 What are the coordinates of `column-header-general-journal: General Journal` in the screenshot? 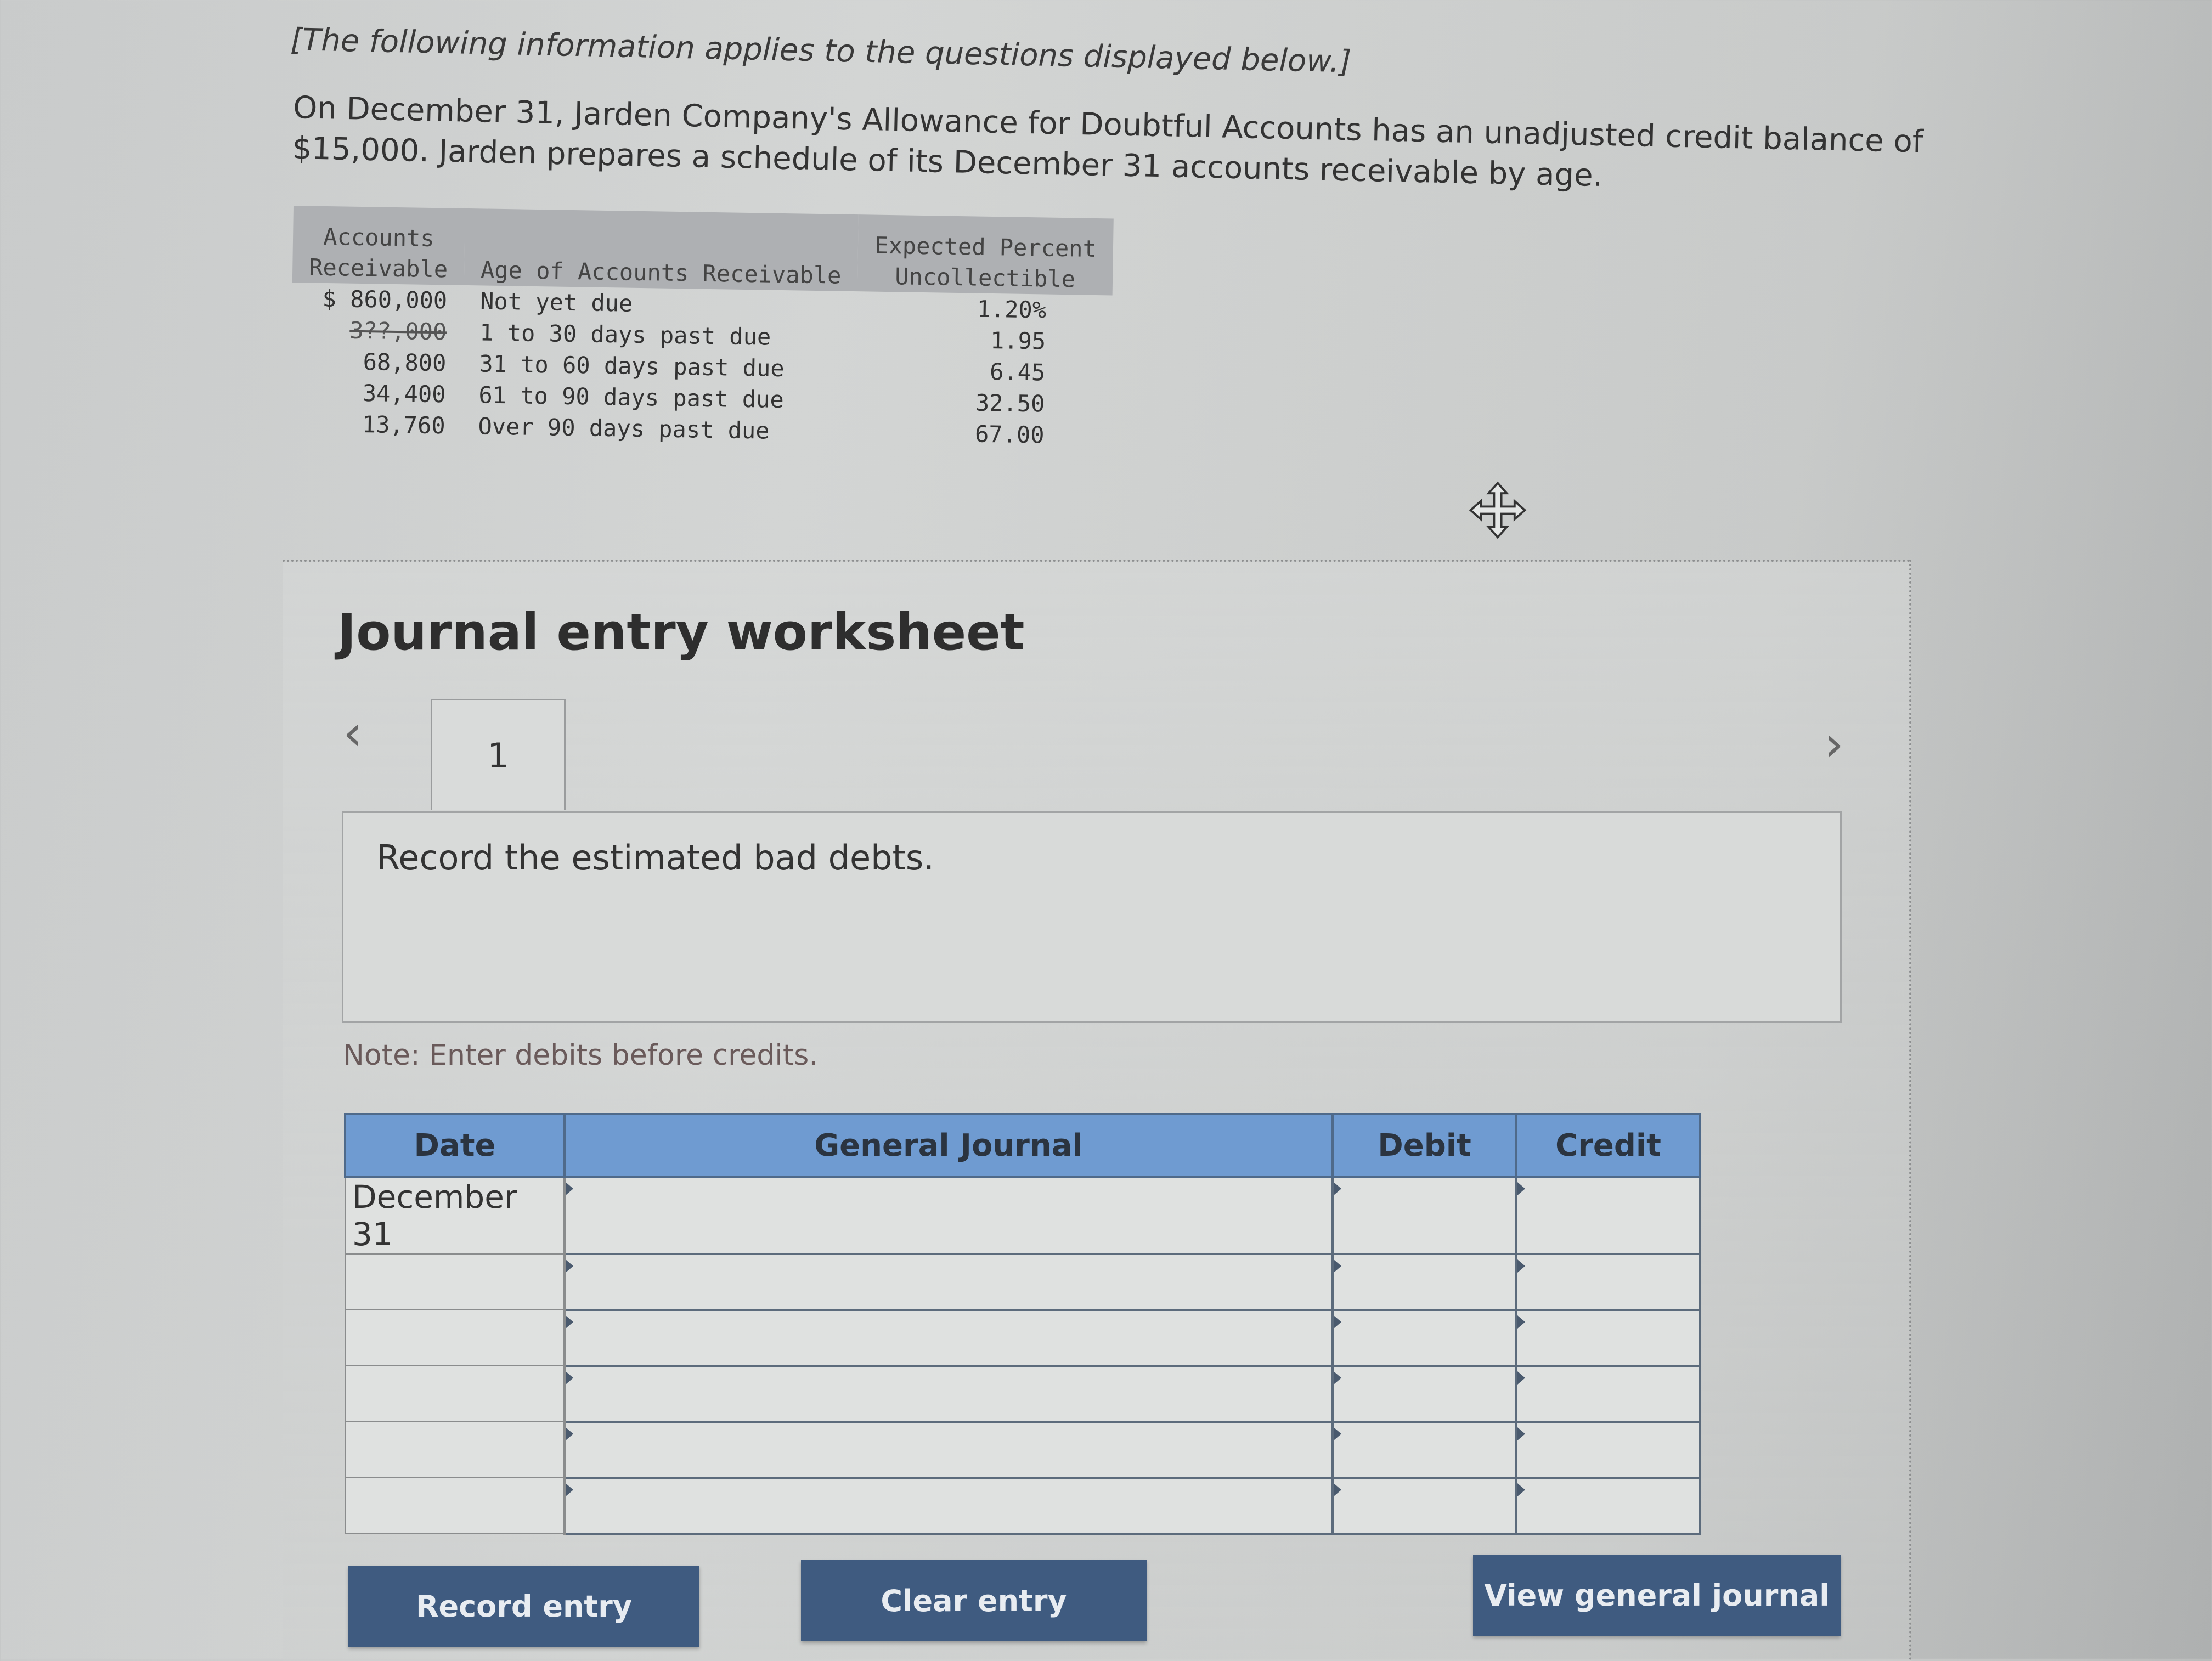 It's located at (948, 1145).